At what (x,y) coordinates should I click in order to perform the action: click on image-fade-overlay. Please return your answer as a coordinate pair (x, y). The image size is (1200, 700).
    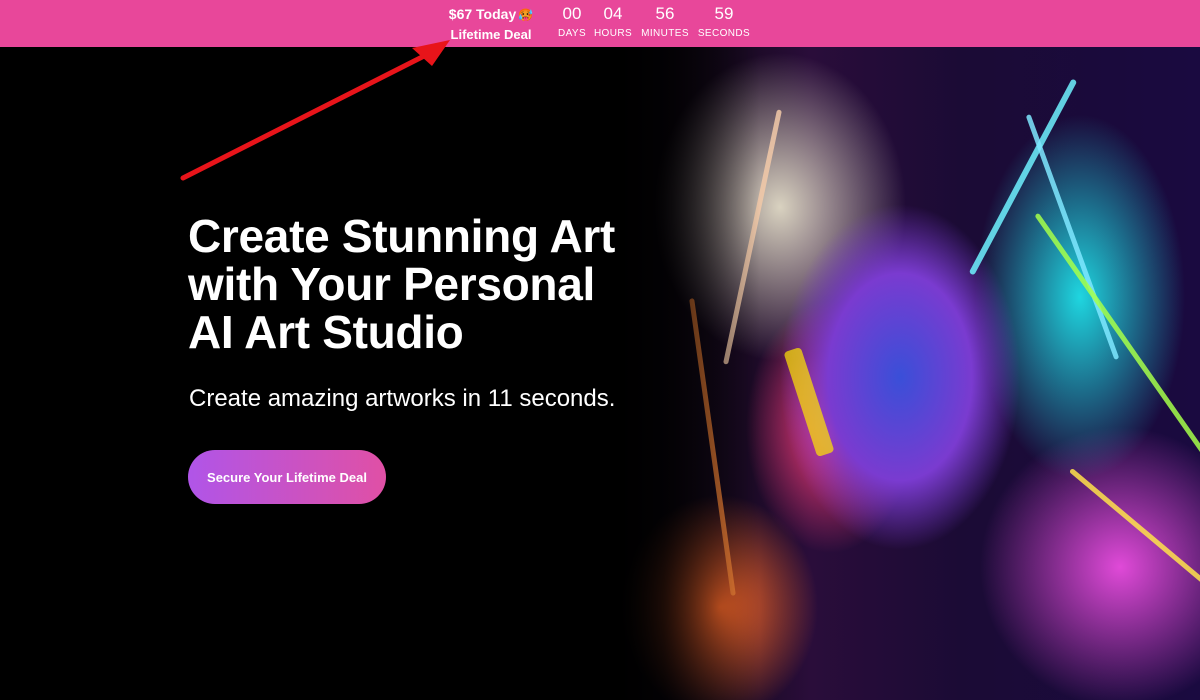
    Looking at the image, I should click on (680, 373).